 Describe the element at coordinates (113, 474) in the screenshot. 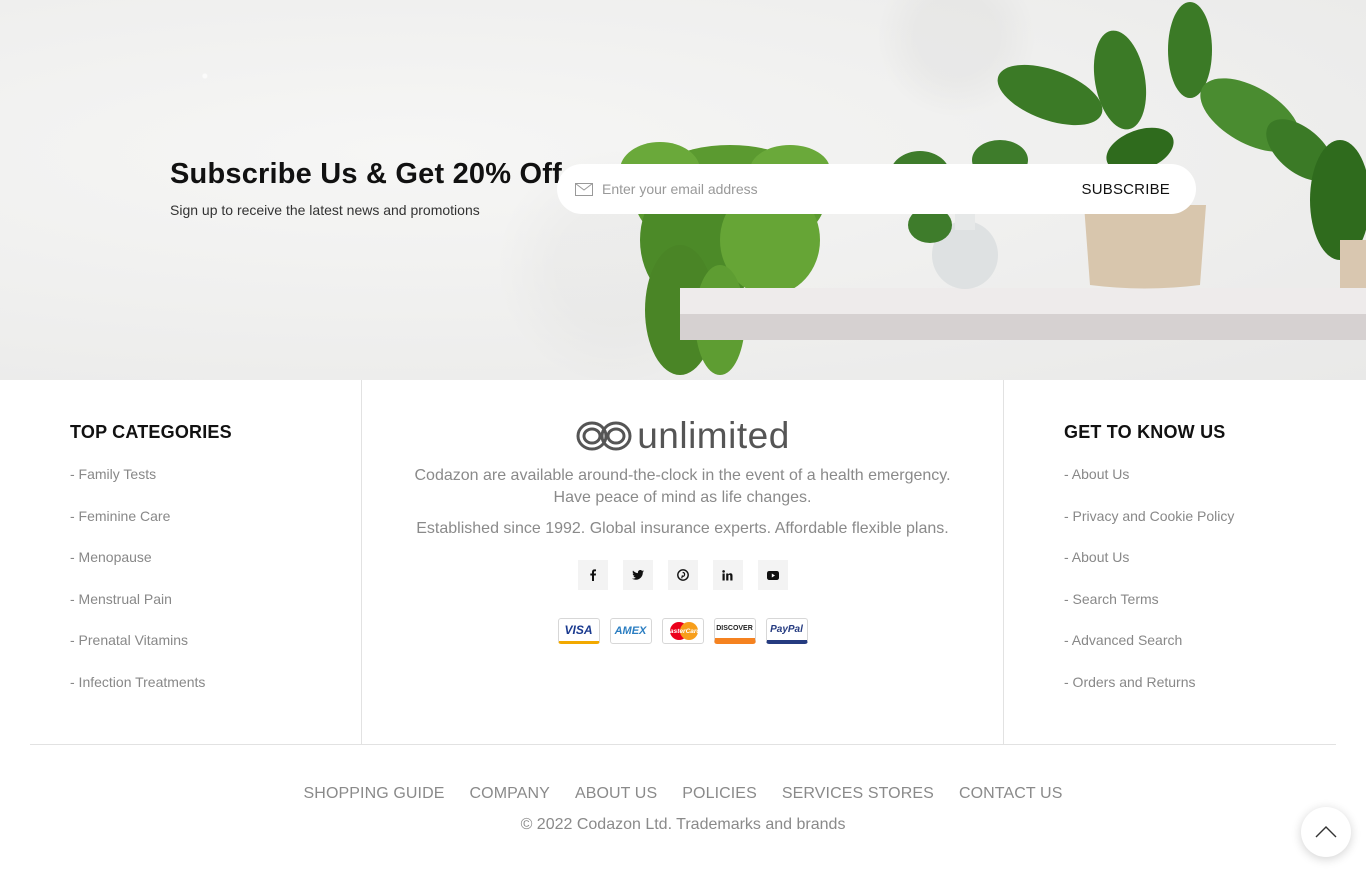

I see `category-link: - Family Tests` at that location.